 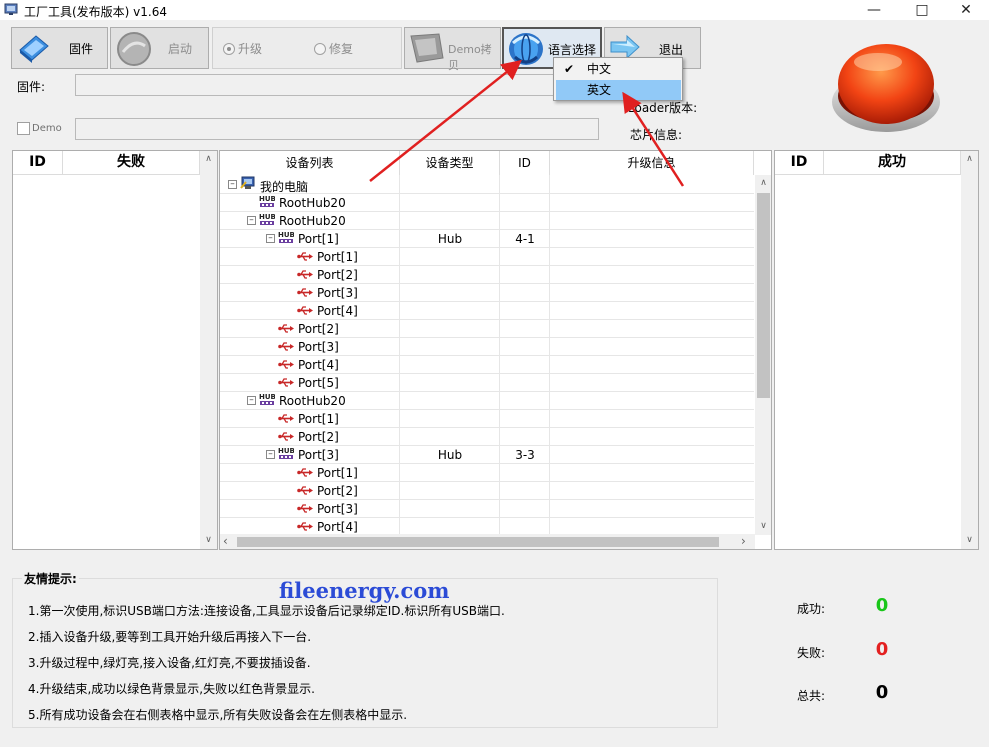 I want to click on computer-icon, so click(x=248, y=183).